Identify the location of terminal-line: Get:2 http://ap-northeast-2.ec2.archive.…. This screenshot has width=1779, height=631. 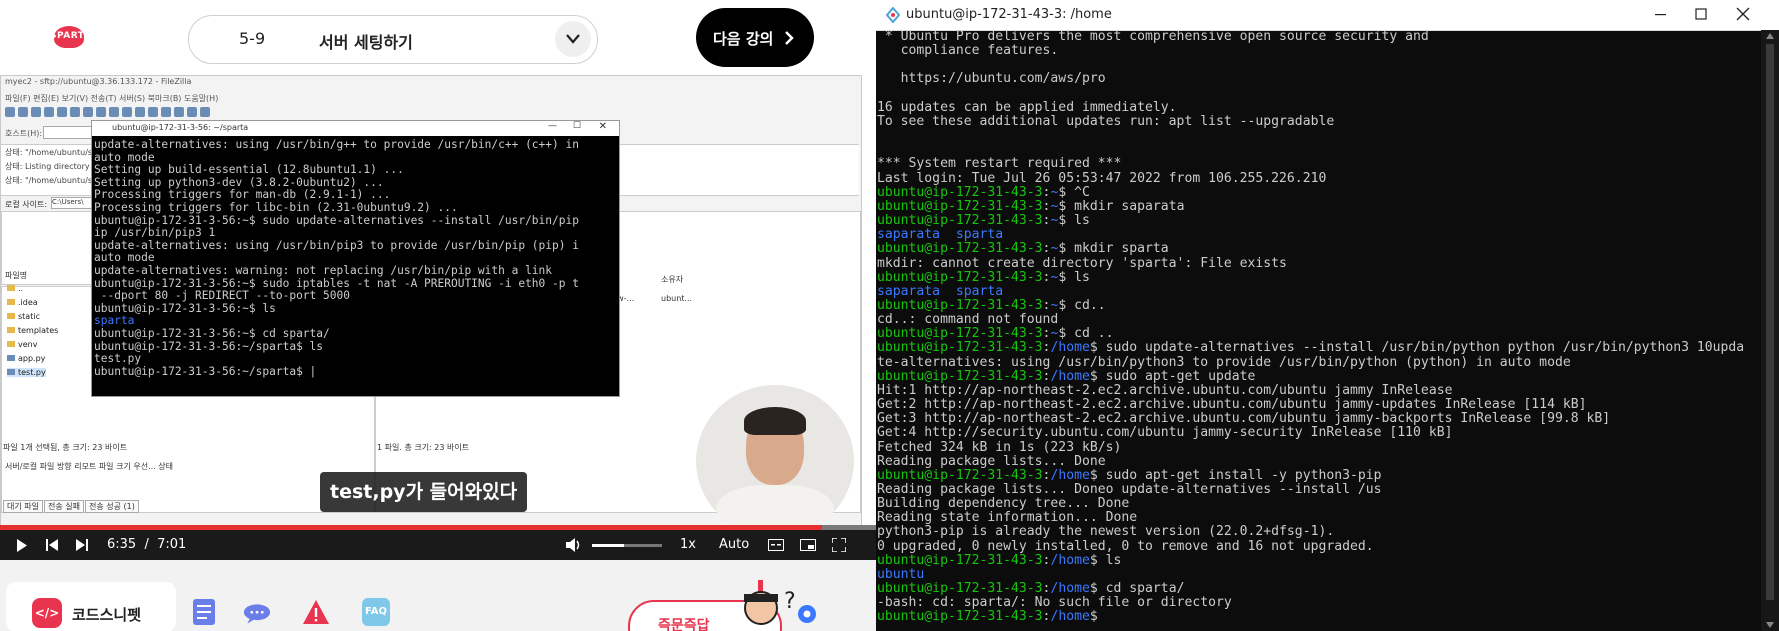
(1232, 405).